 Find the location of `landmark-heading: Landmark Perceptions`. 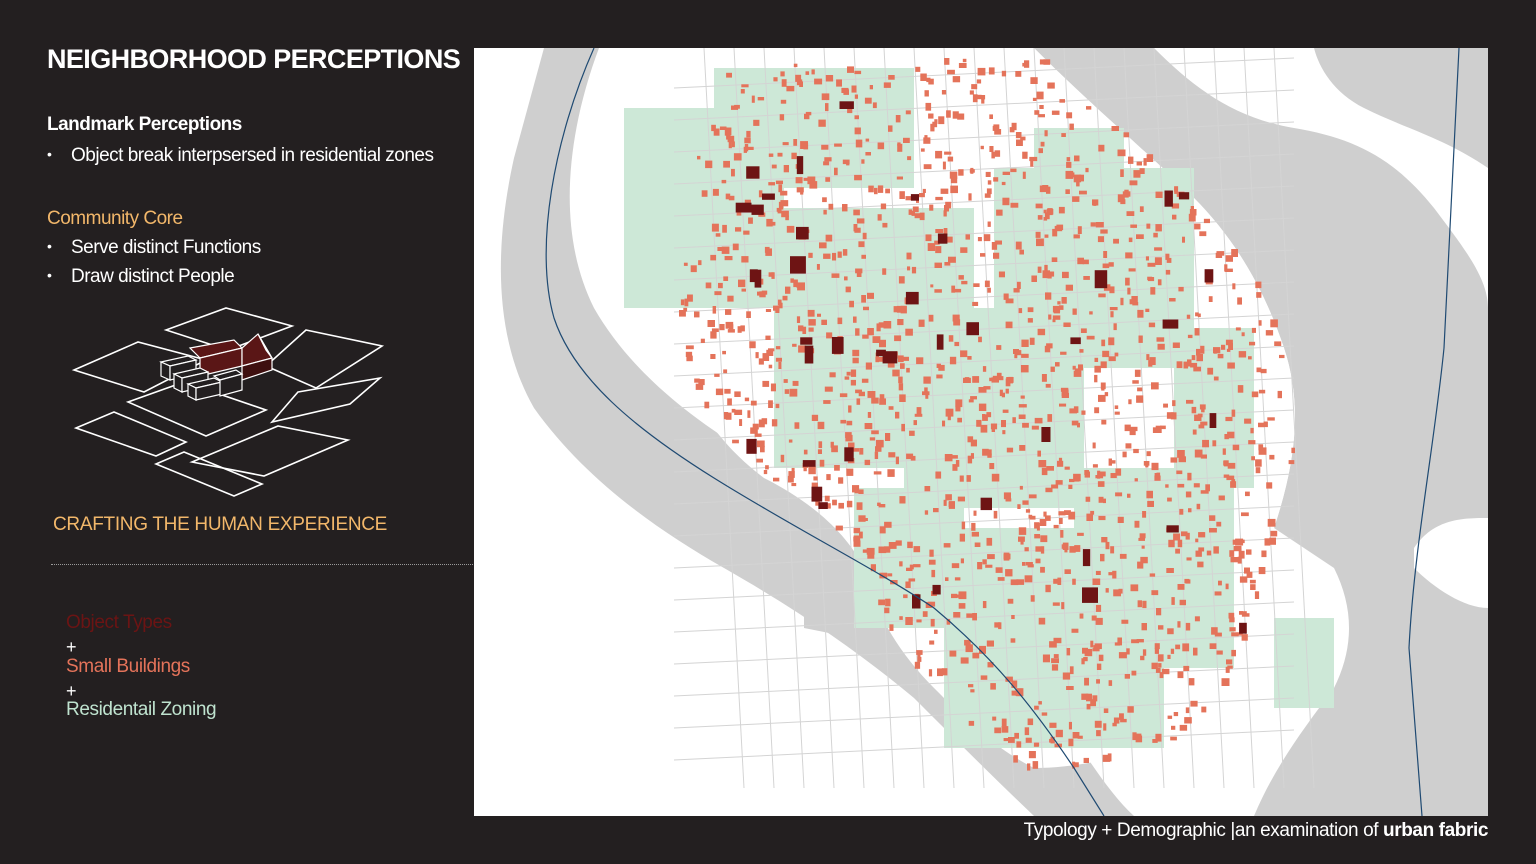

landmark-heading: Landmark Perceptions is located at coordinates (144, 124).